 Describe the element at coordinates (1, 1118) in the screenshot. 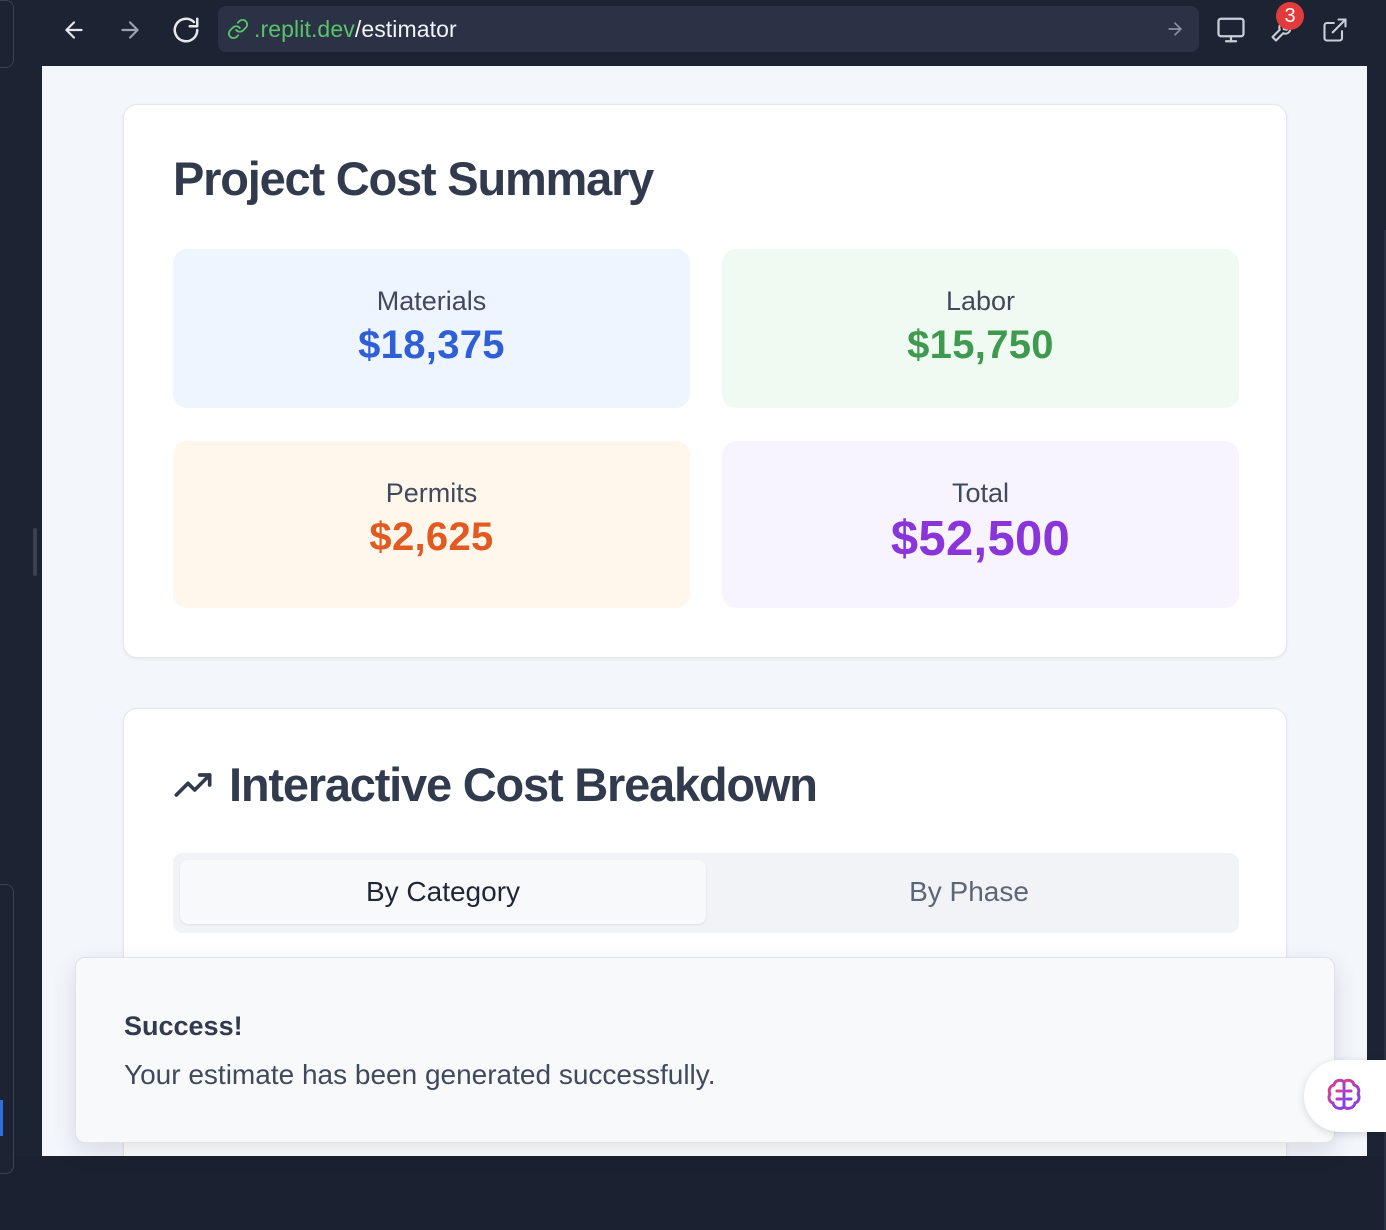

I see `rail-active-indicator` at that location.